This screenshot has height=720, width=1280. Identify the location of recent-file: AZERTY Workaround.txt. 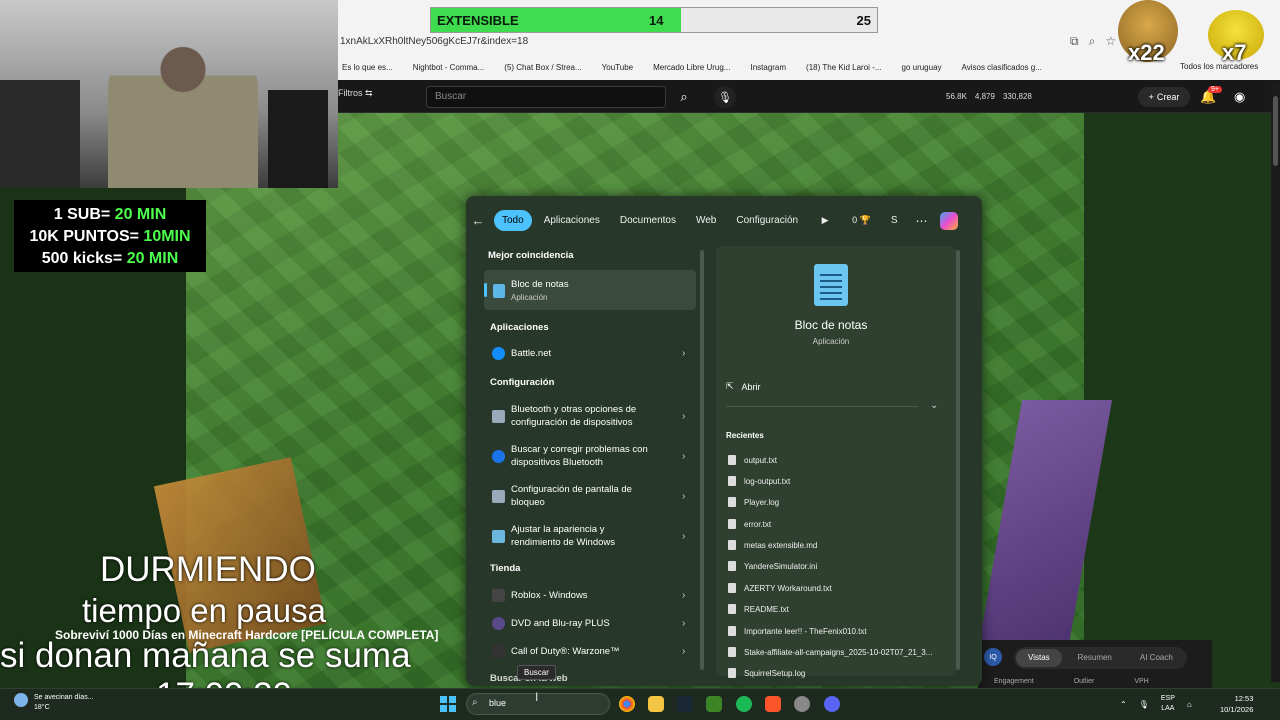
(780, 588).